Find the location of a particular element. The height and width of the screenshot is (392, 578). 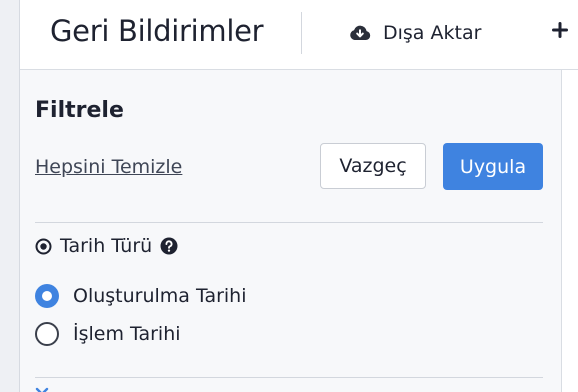

radio-option-transaction-date: İşlem Tarihi is located at coordinates (108, 334).